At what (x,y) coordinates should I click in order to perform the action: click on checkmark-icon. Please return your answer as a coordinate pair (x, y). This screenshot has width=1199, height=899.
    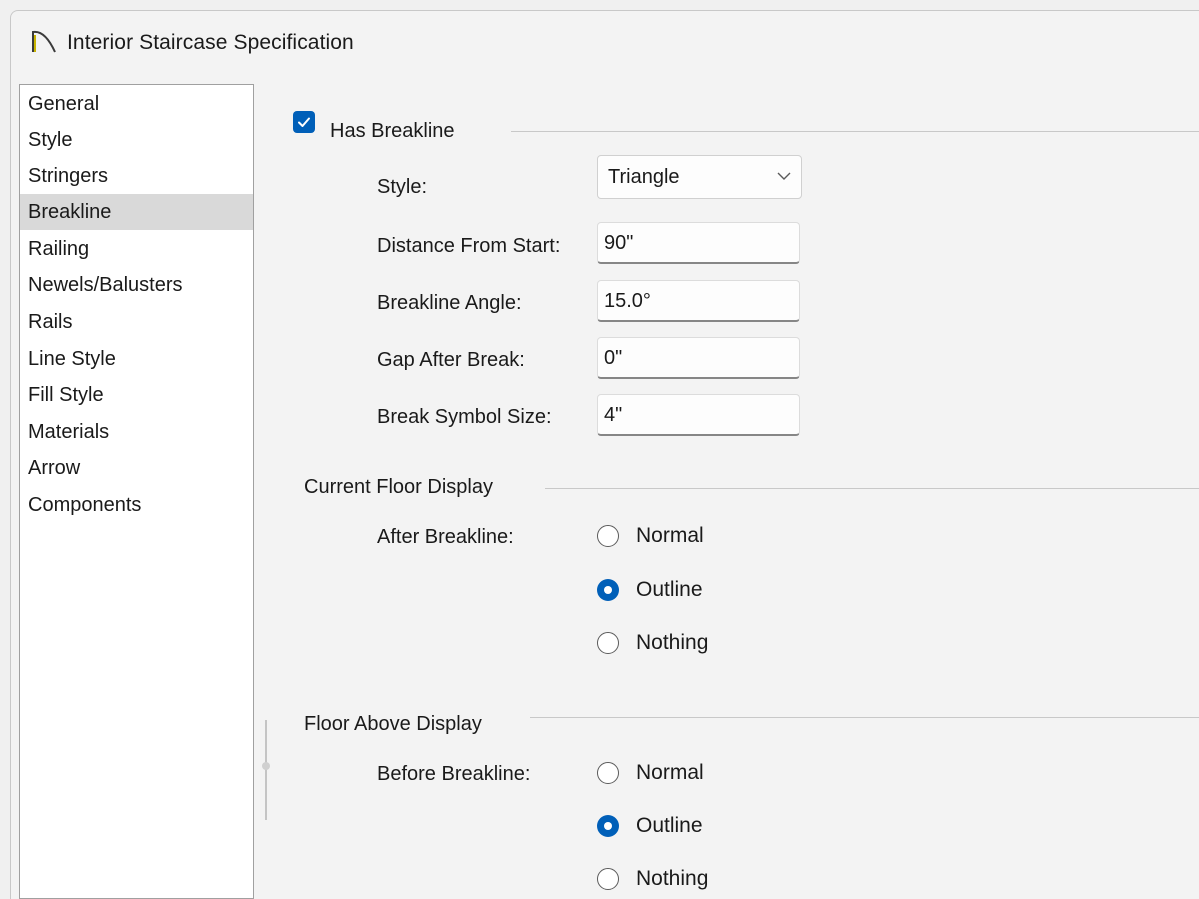
    Looking at the image, I should click on (304, 122).